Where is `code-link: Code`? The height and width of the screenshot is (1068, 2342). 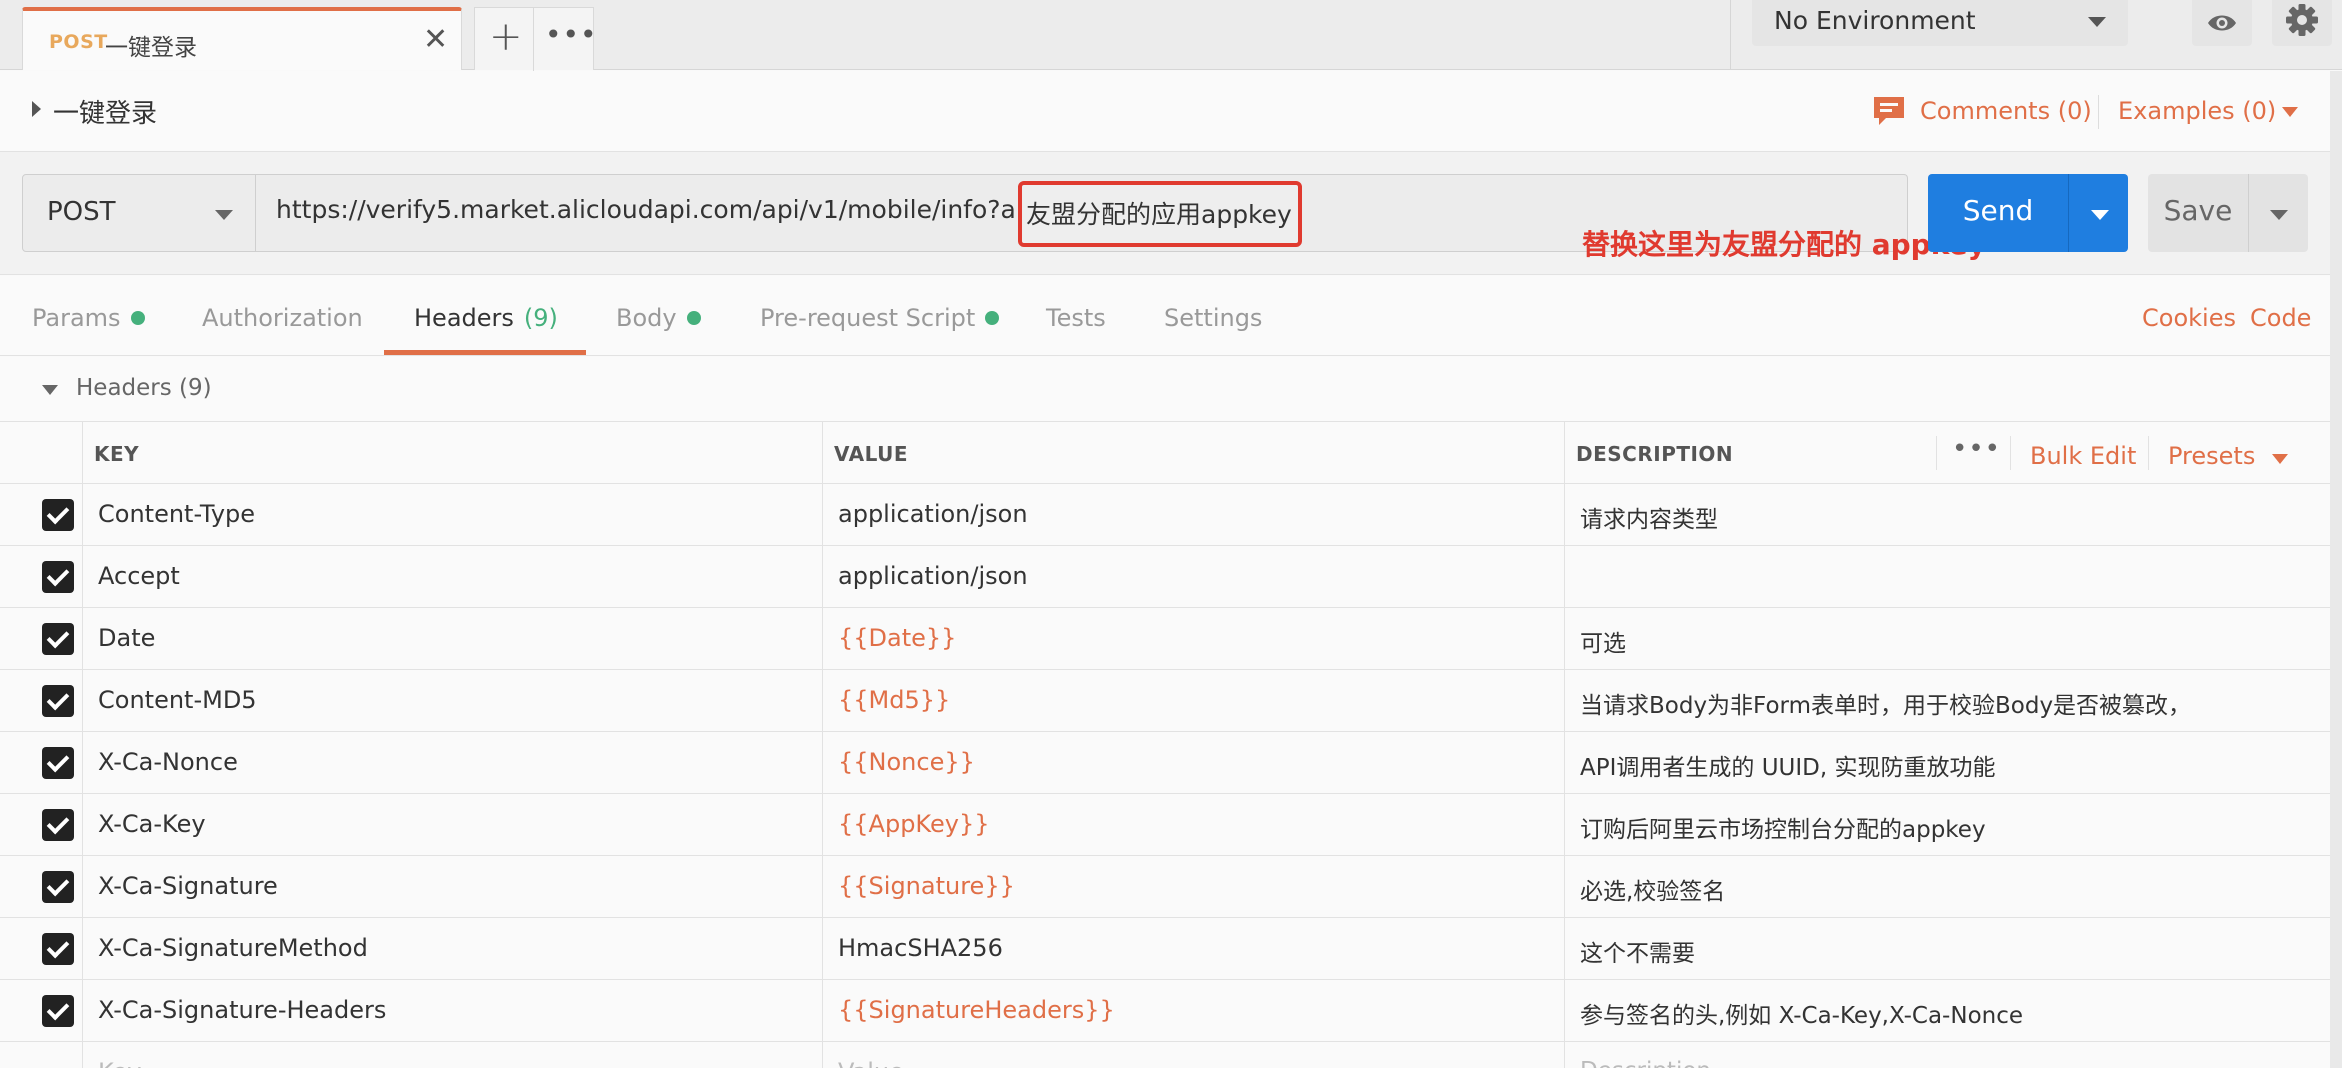 code-link: Code is located at coordinates (2280, 318).